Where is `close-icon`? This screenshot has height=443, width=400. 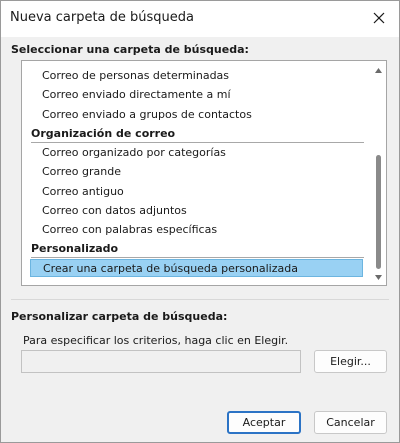 close-icon is located at coordinates (379, 18).